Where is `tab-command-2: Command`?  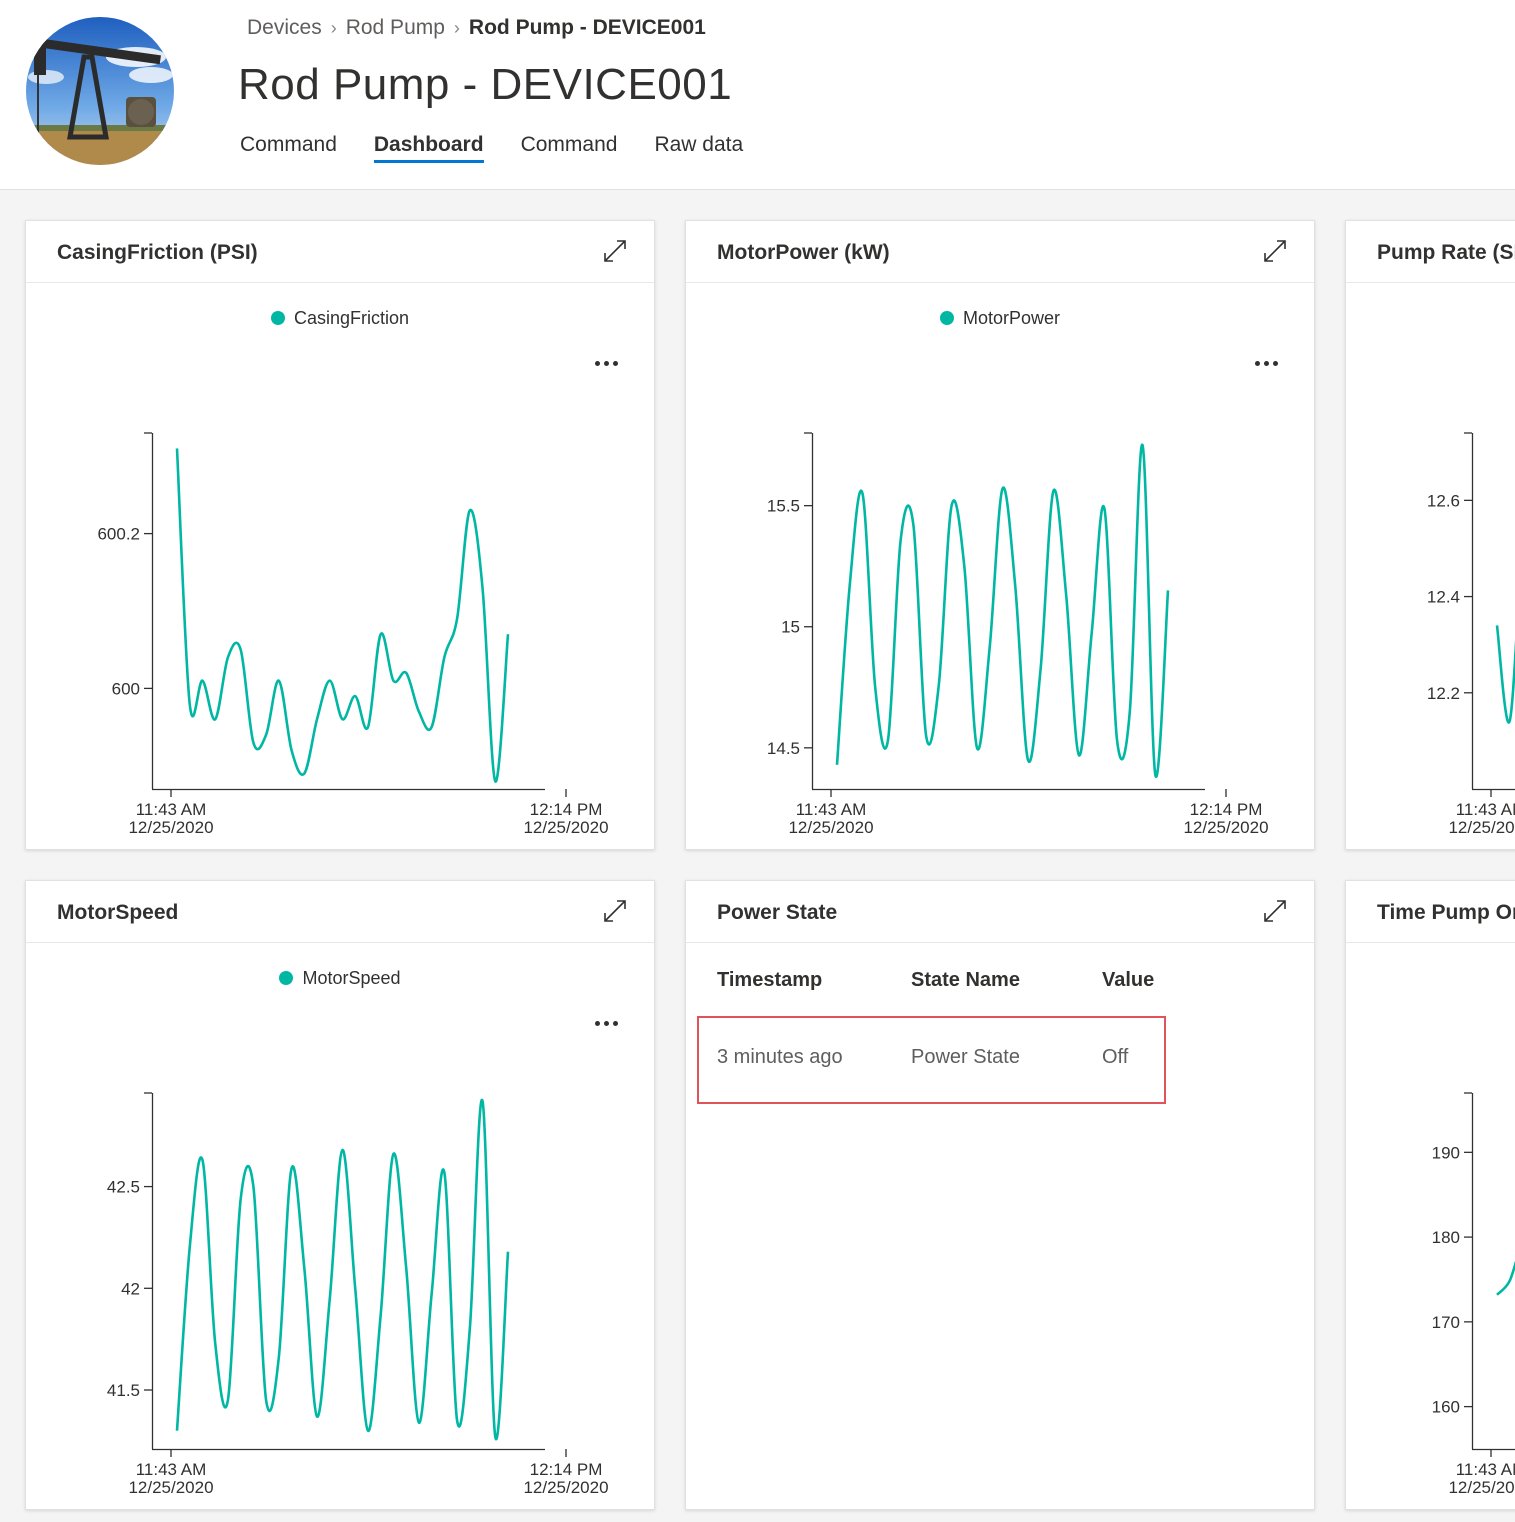
tab-command-2: Command is located at coordinates (569, 152).